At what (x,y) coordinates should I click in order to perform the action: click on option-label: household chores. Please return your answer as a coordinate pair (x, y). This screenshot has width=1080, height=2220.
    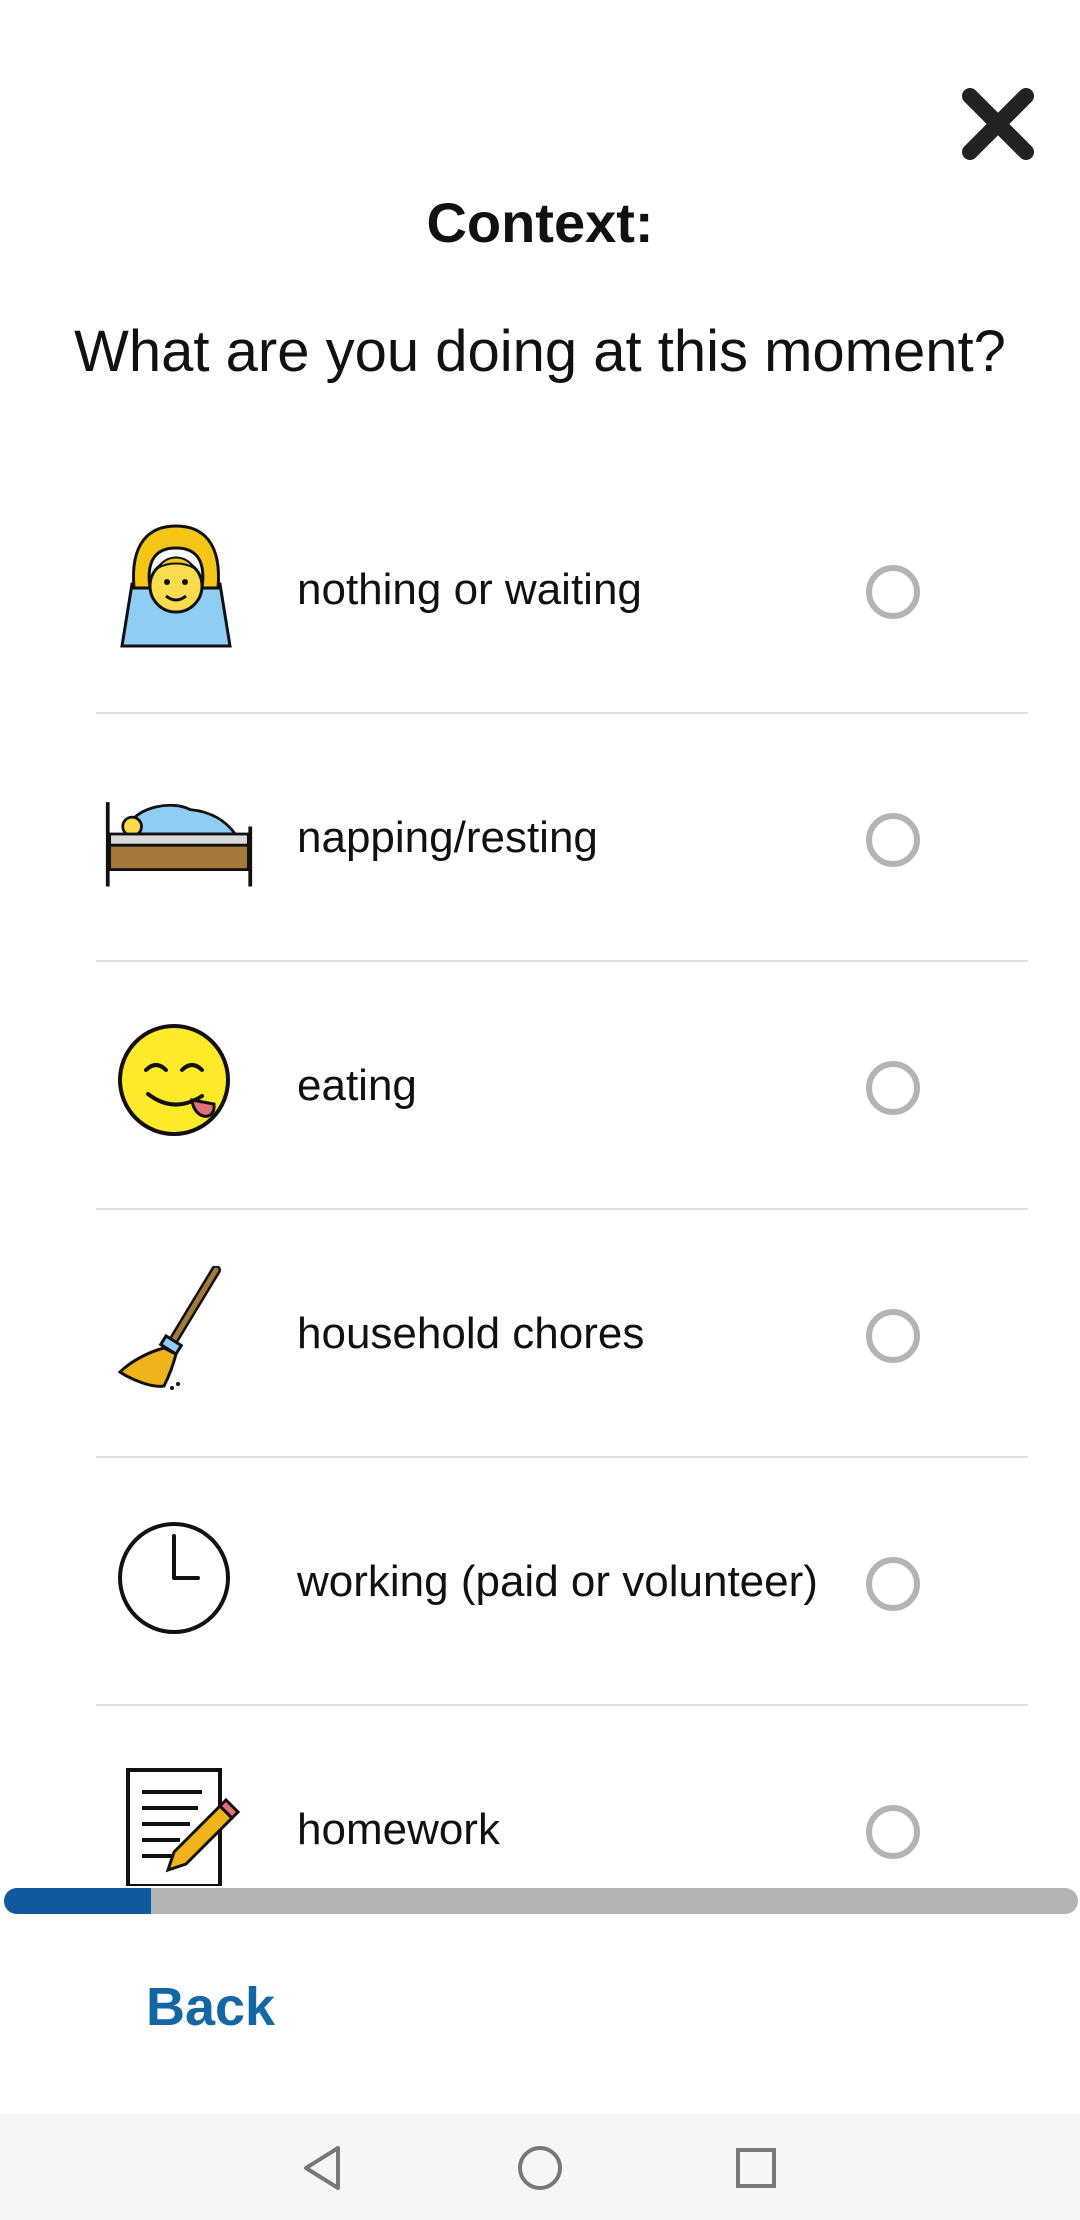
    Looking at the image, I should click on (471, 1333).